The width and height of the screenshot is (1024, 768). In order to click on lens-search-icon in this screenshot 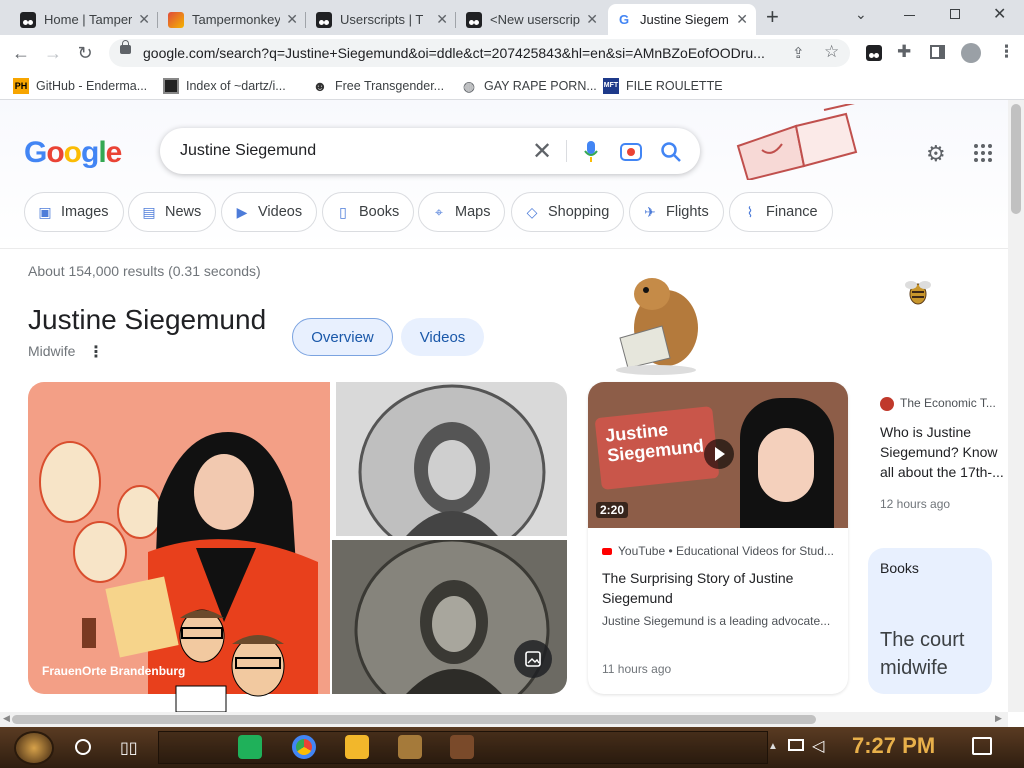, I will do `click(631, 151)`.